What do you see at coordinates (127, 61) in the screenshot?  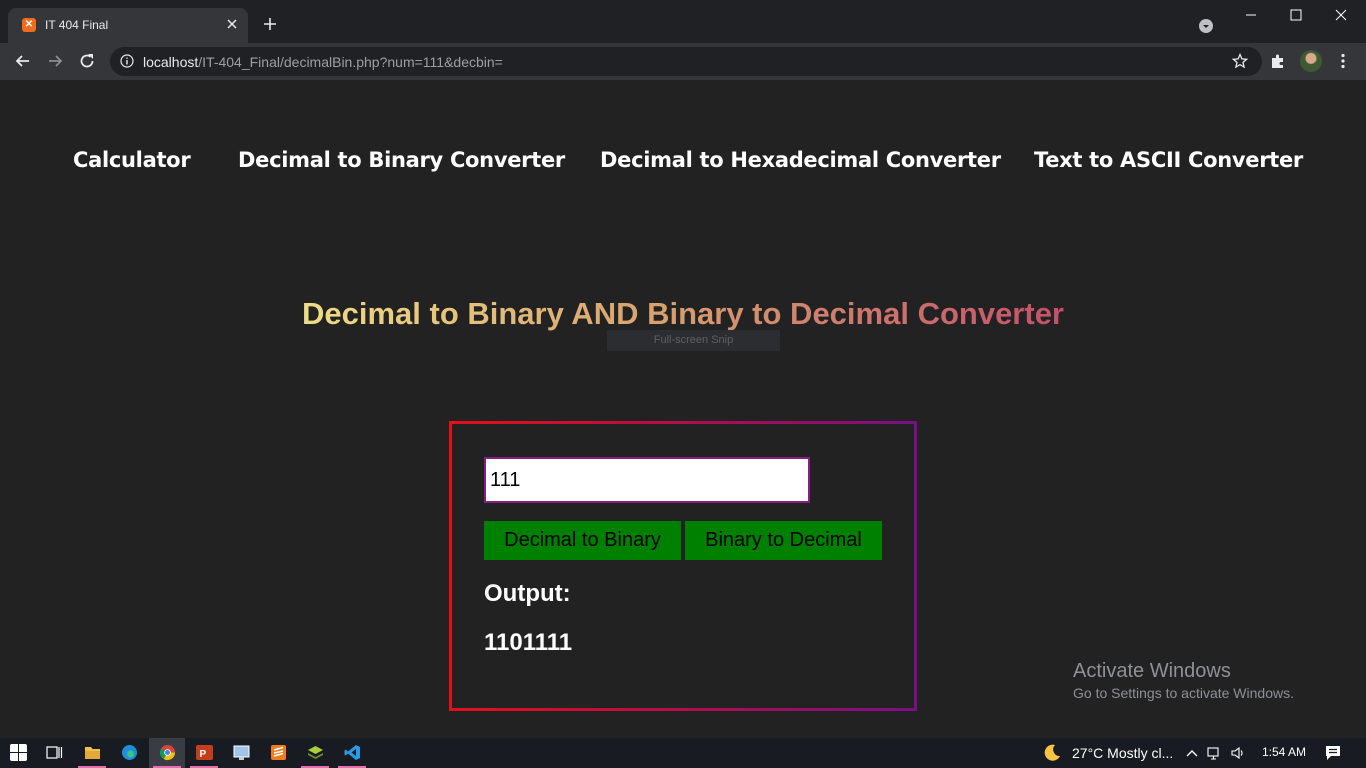 I see `site-info-icon` at bounding box center [127, 61].